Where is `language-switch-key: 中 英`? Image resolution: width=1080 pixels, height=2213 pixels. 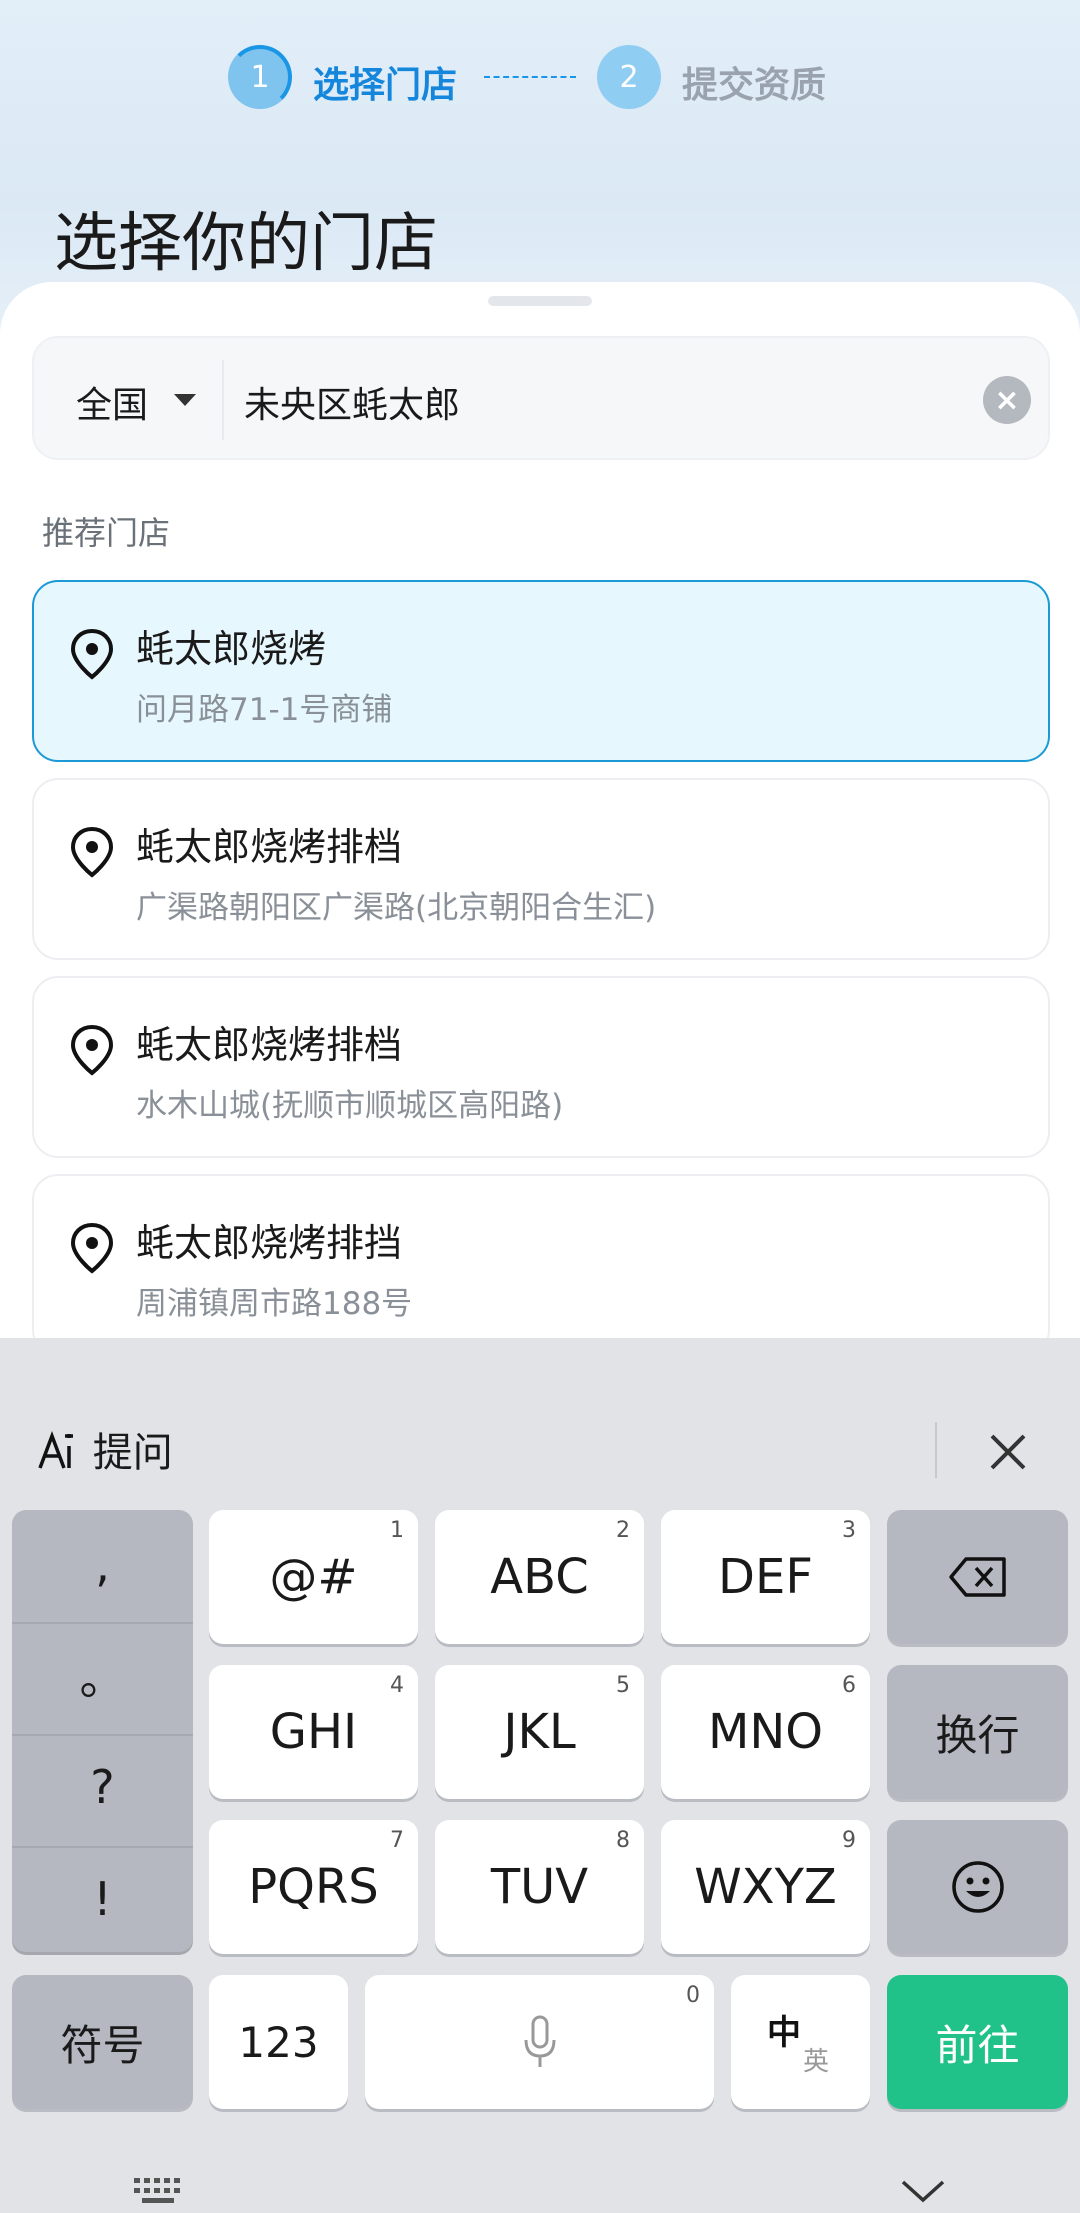 language-switch-key: 中 英 is located at coordinates (800, 2042).